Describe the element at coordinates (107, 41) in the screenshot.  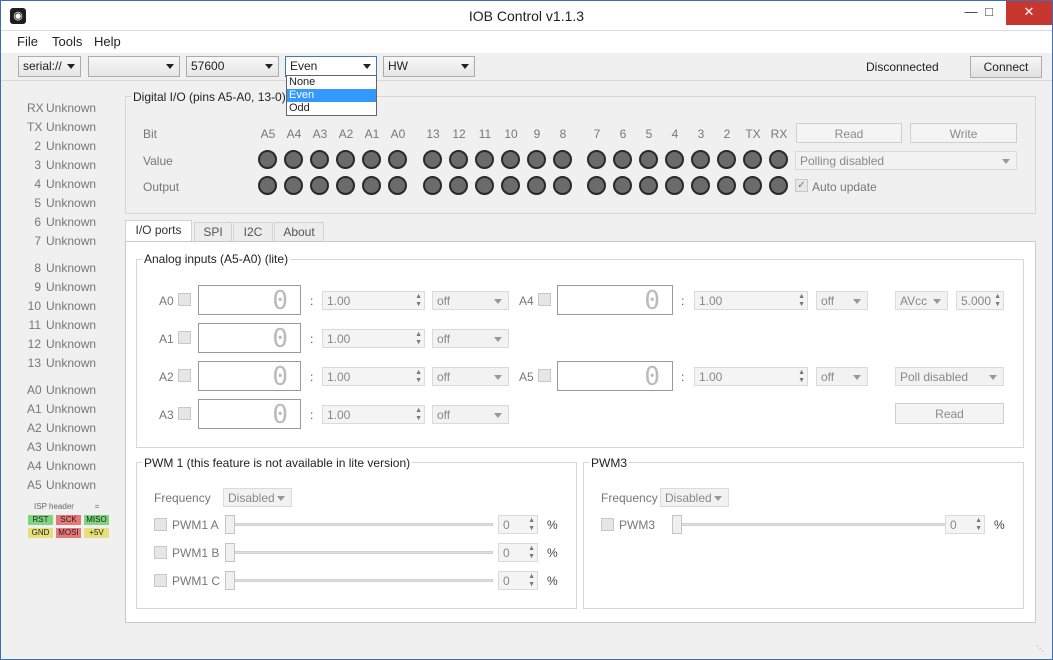
I see `menu-help: Help` at that location.